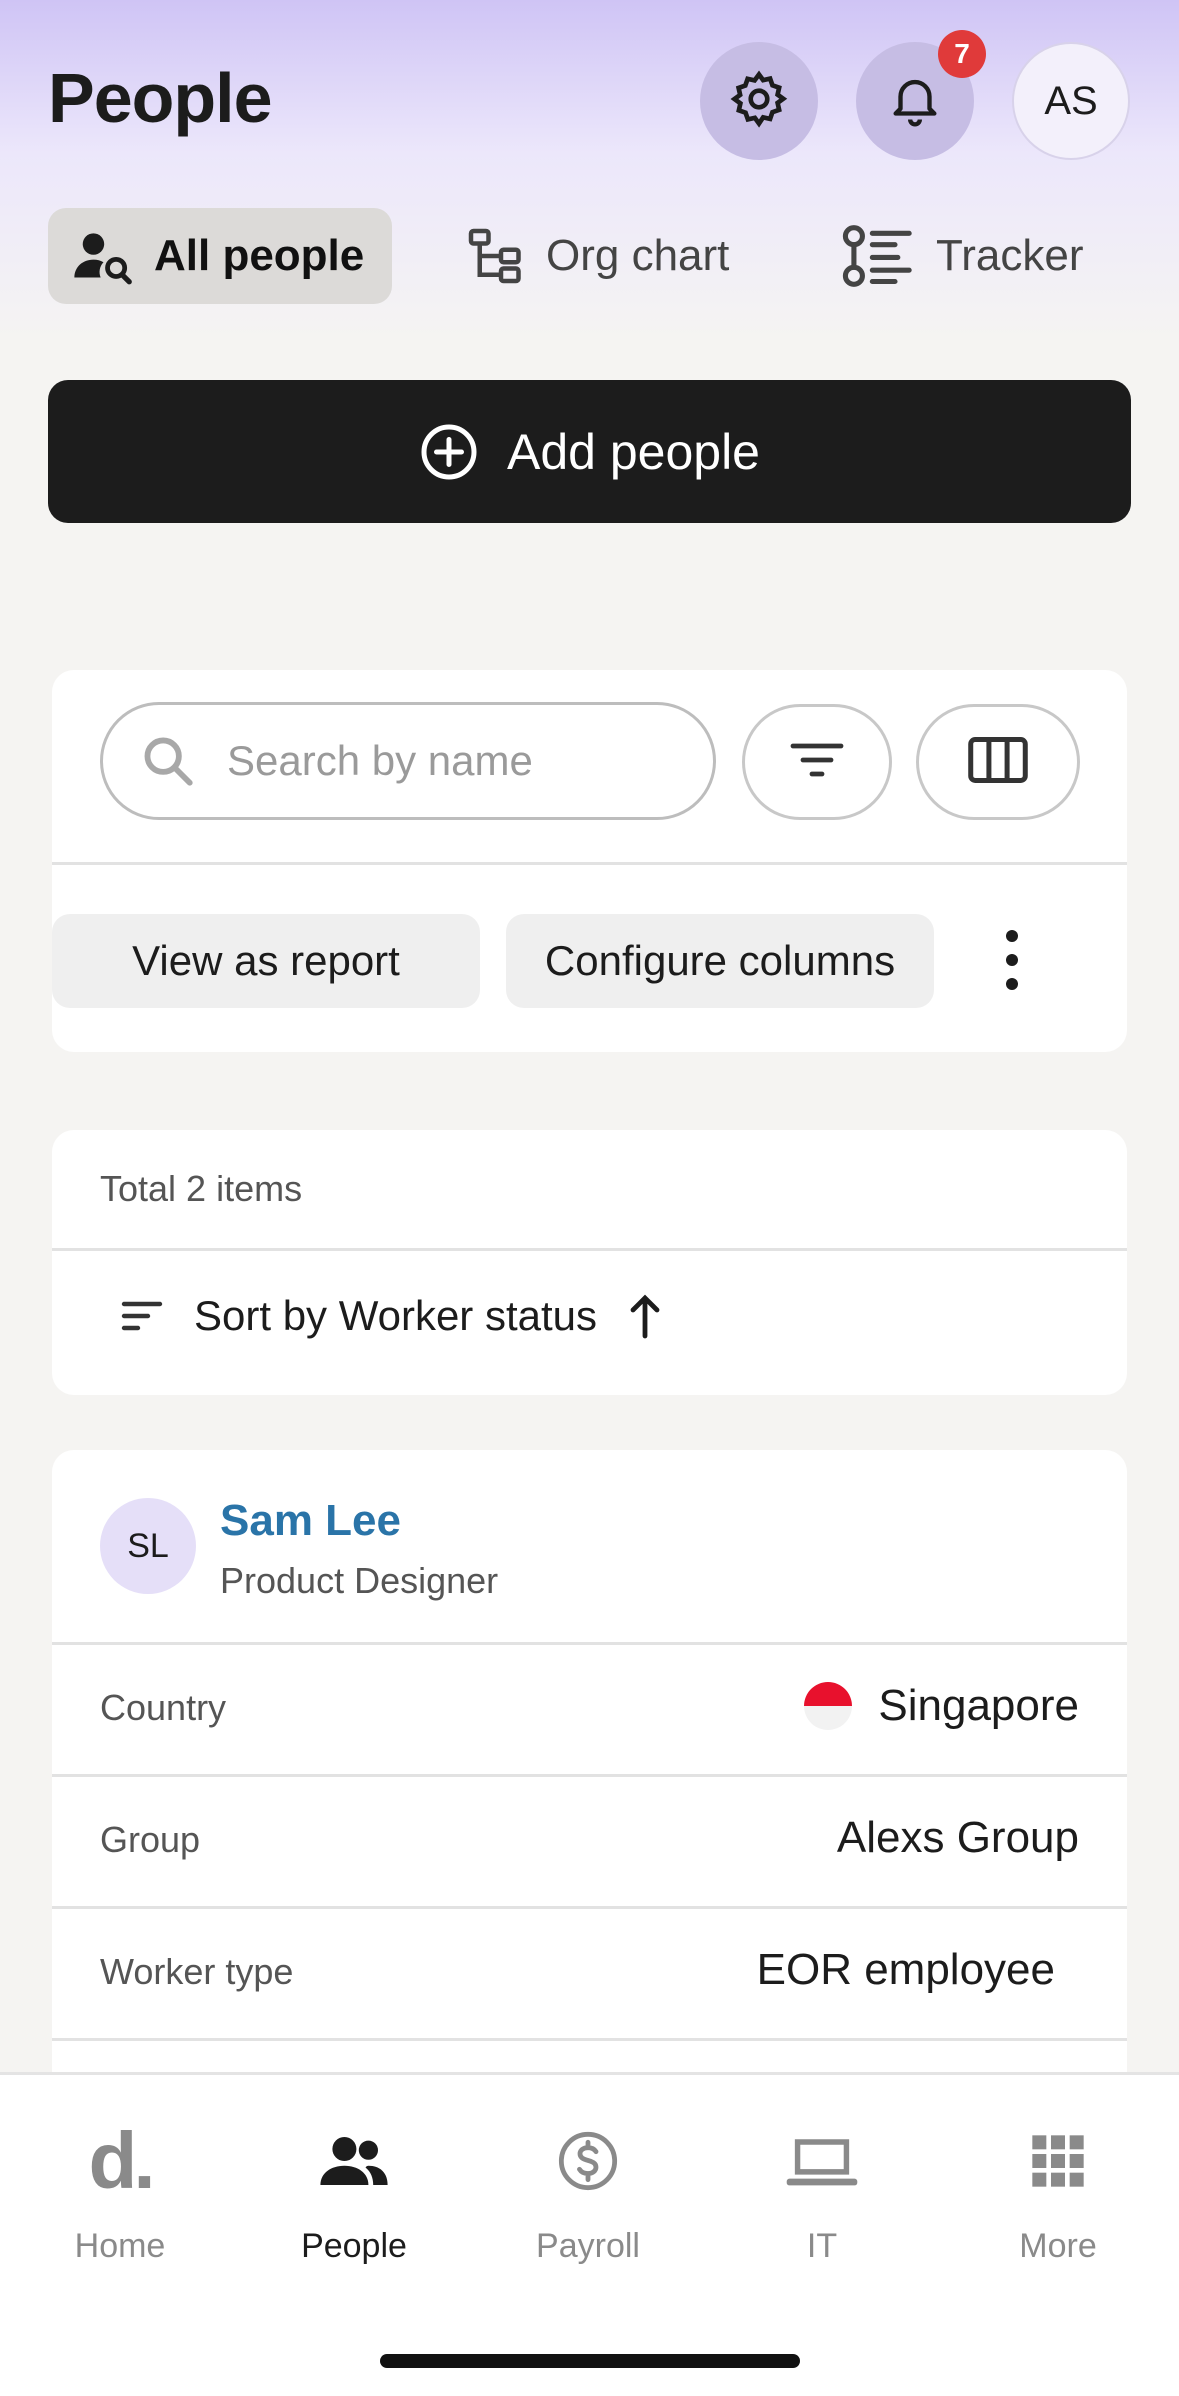  I want to click on tab-all-people: All people, so click(220, 256).